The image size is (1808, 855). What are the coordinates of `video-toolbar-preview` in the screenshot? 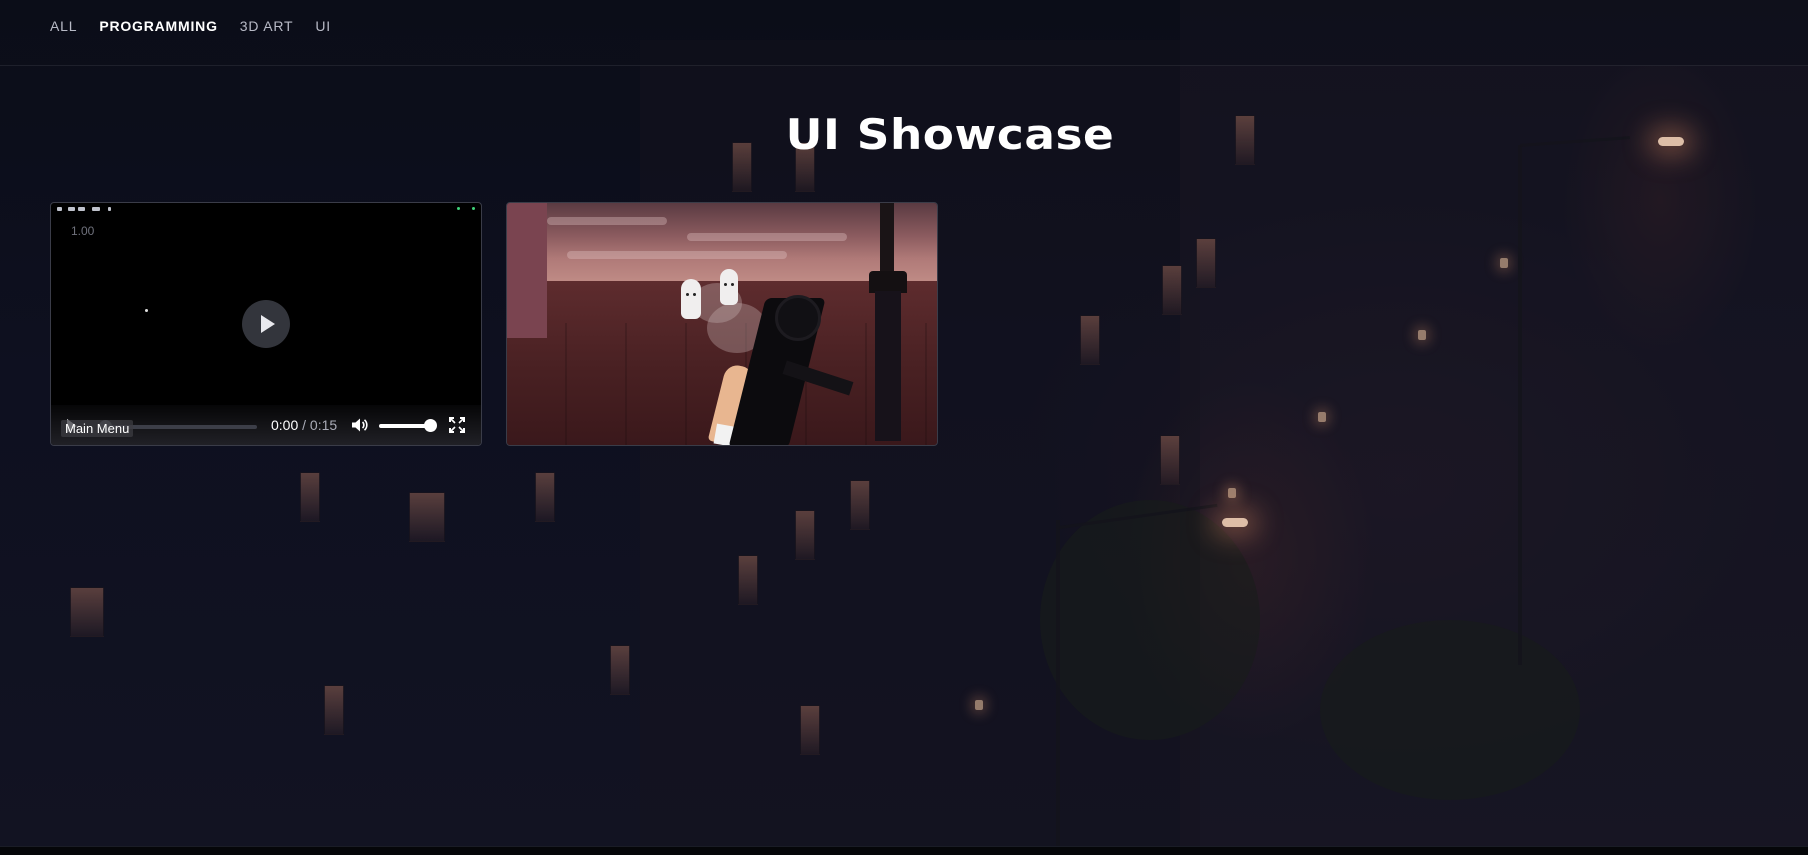 It's located at (266, 209).